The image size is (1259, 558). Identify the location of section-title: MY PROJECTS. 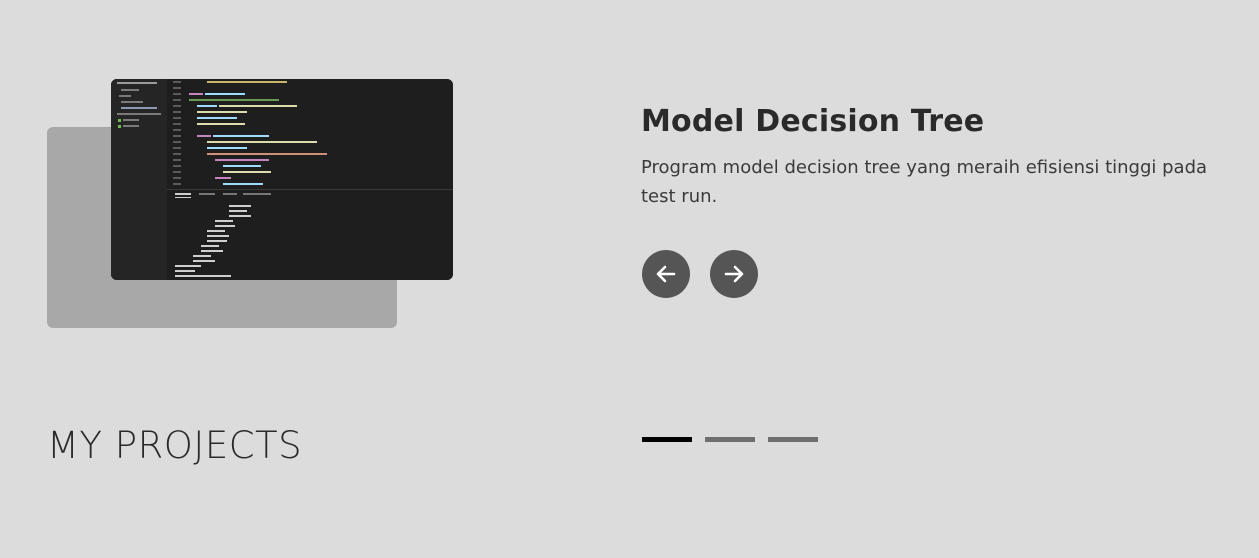
(175, 445).